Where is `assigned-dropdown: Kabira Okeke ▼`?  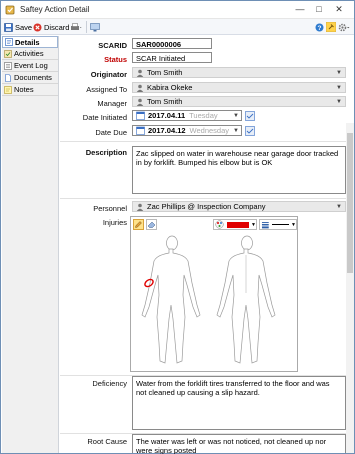 assigned-dropdown: Kabira Okeke ▼ is located at coordinates (239, 87).